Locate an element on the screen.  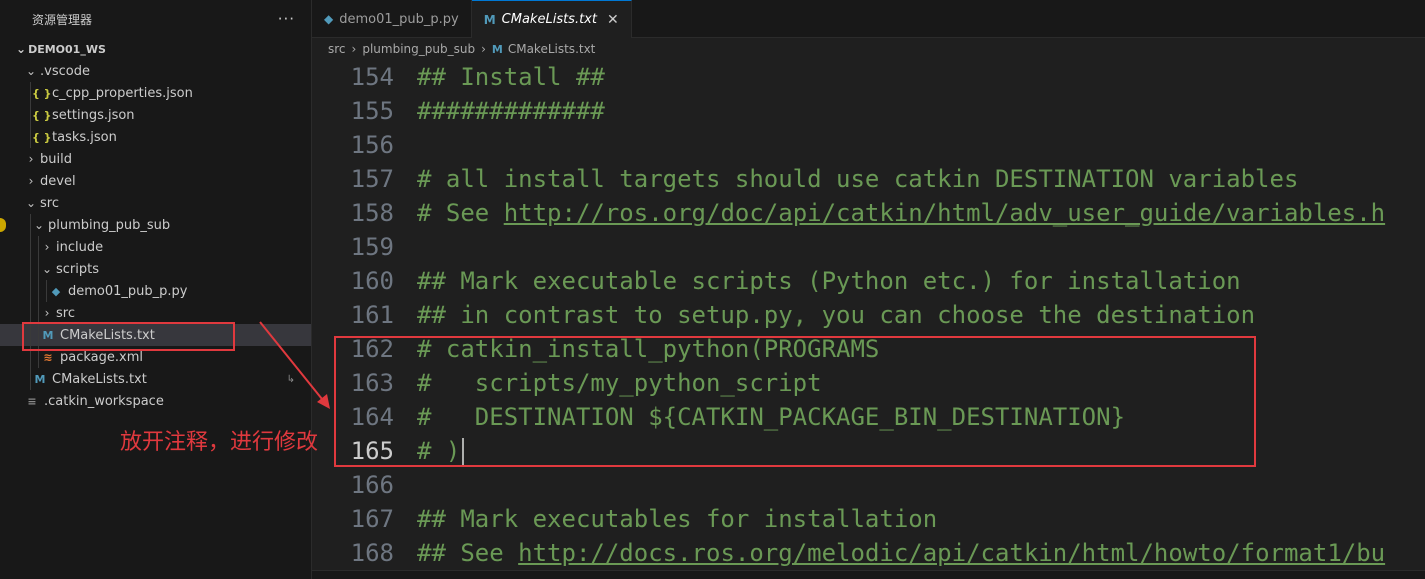
code-line: 167 ## Mark executables for installation is located at coordinates (625, 519).